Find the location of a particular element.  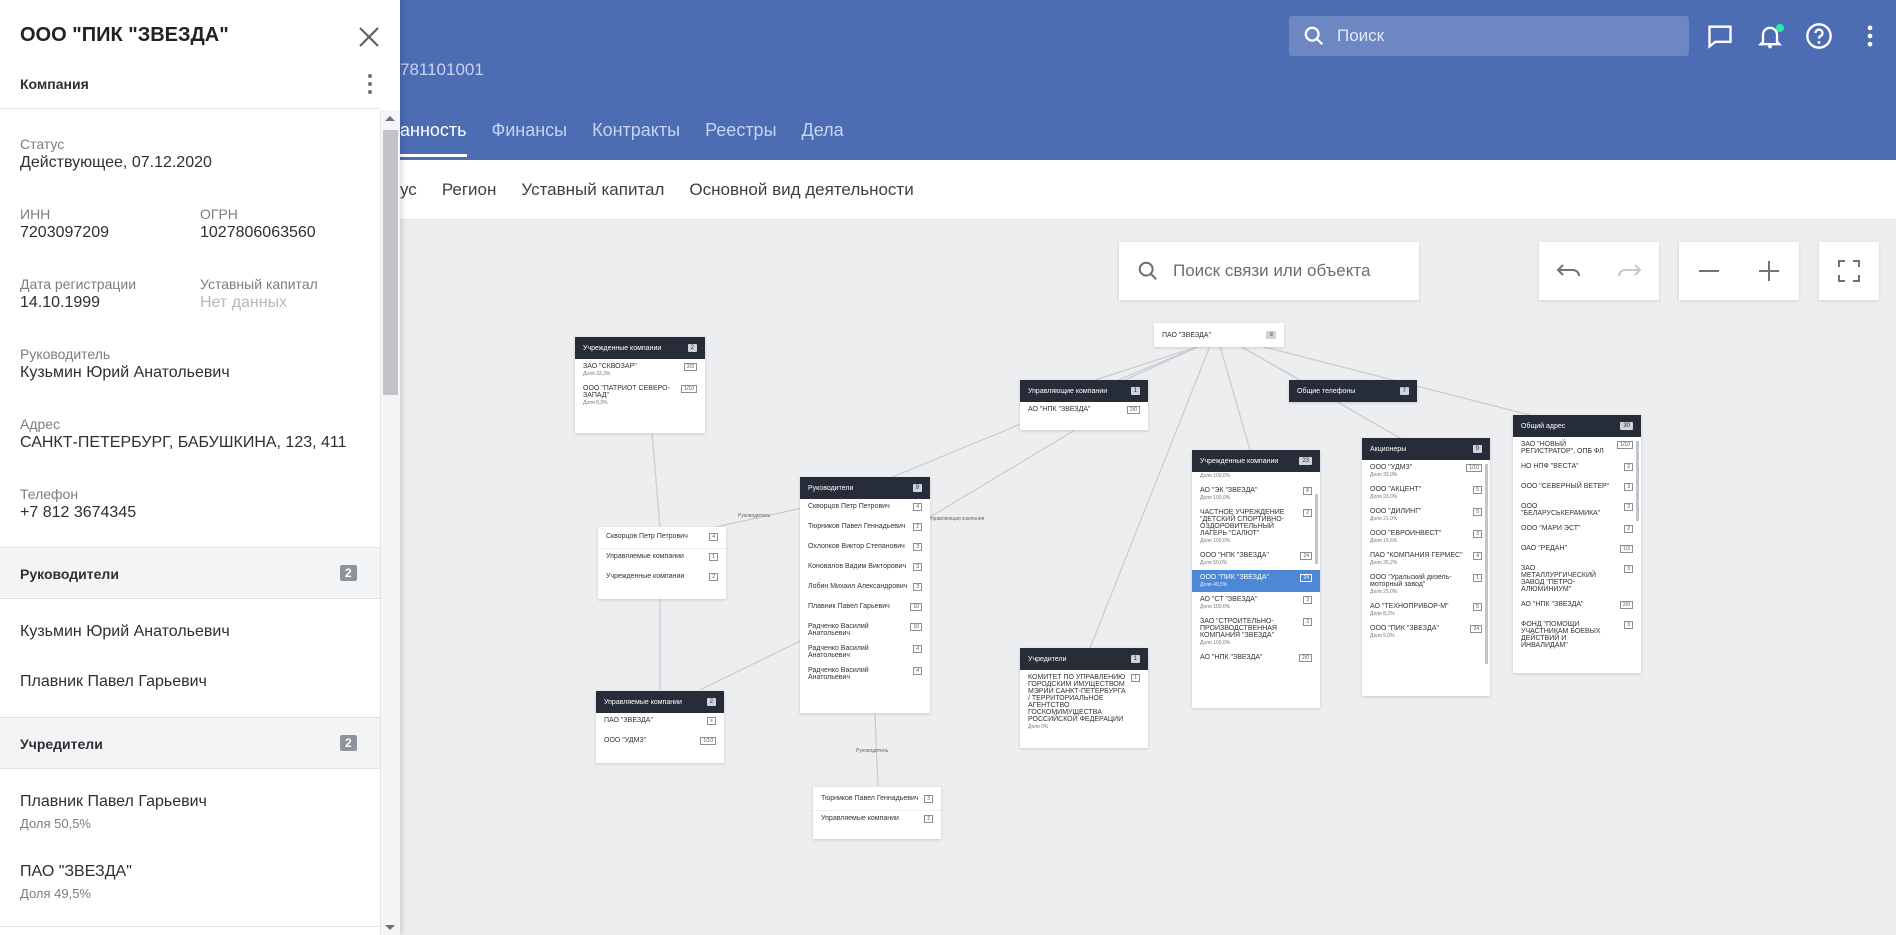

list-item: АО "ТЕХНОПРИБОР-М" Доля 8,2% 5 is located at coordinates (1426, 610).